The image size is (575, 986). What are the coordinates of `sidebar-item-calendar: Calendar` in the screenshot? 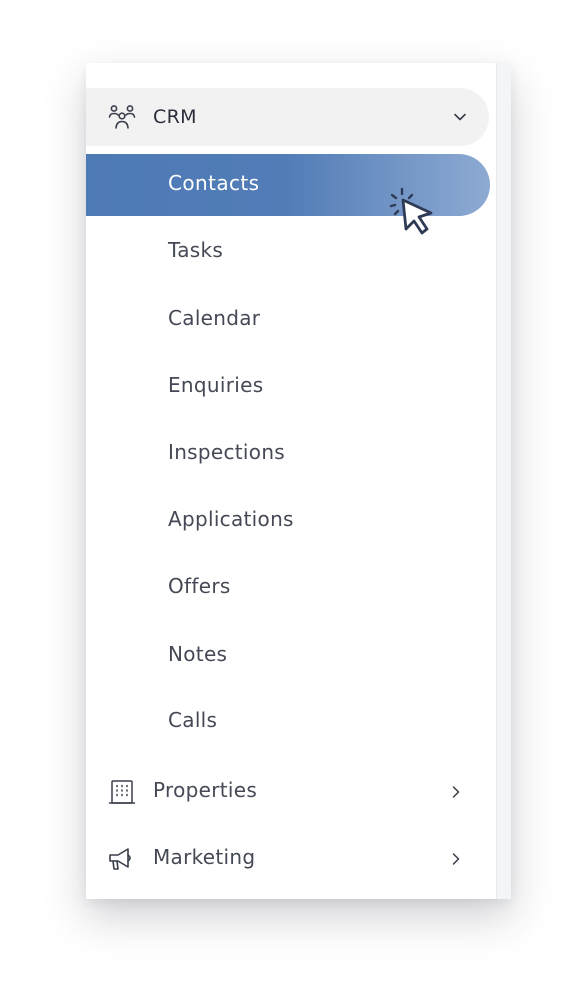 It's located at (214, 318).